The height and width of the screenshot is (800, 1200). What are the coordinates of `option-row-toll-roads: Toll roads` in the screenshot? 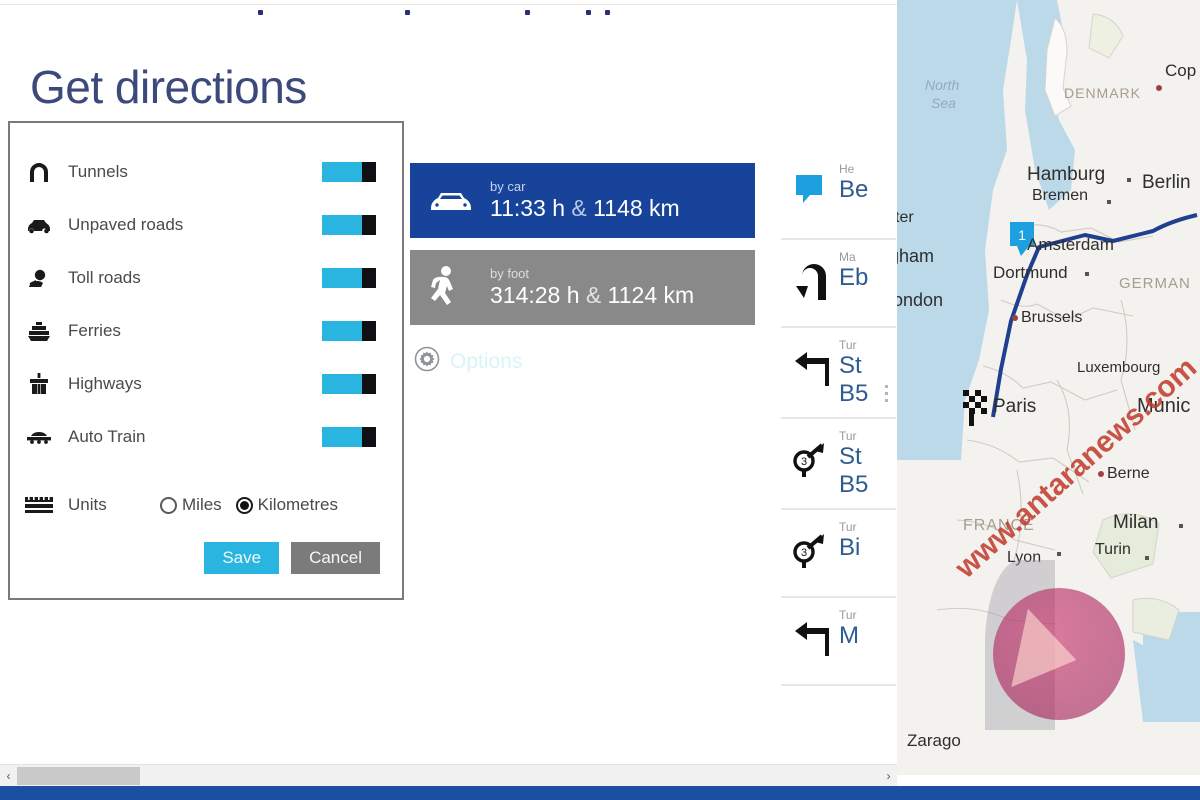 It's located at (206, 277).